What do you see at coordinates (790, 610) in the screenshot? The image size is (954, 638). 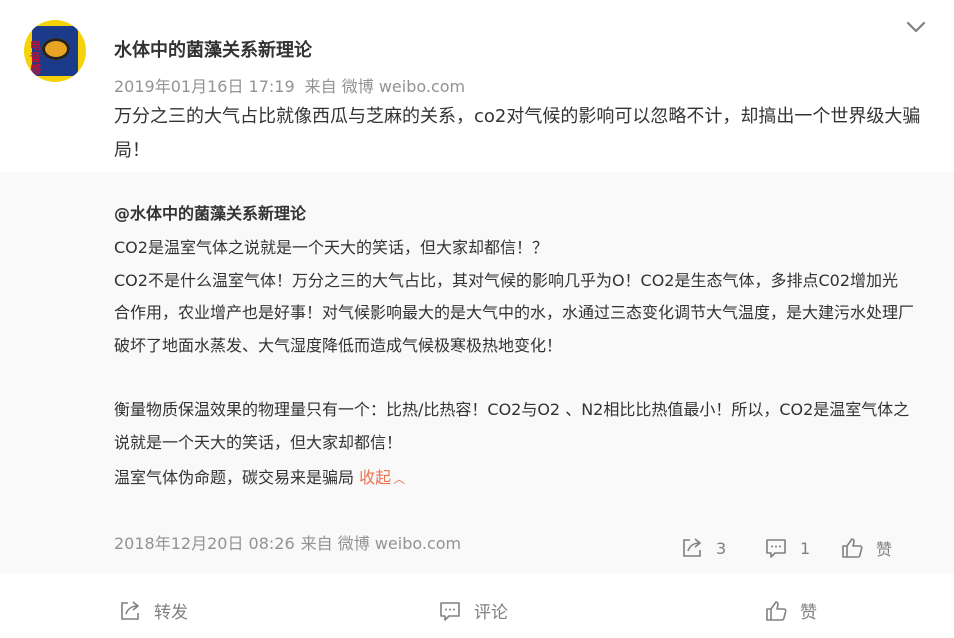 I see `like-button: 赞` at bounding box center [790, 610].